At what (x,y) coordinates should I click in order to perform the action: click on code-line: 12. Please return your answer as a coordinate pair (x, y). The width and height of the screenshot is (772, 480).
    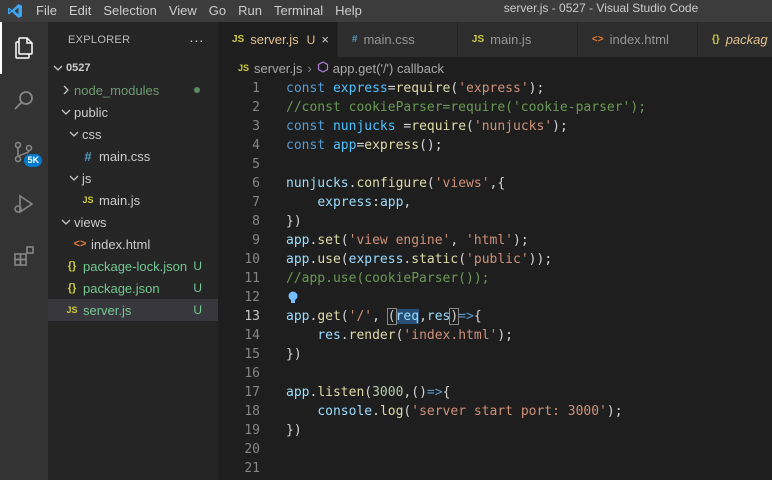
    Looking at the image, I should click on (495, 297).